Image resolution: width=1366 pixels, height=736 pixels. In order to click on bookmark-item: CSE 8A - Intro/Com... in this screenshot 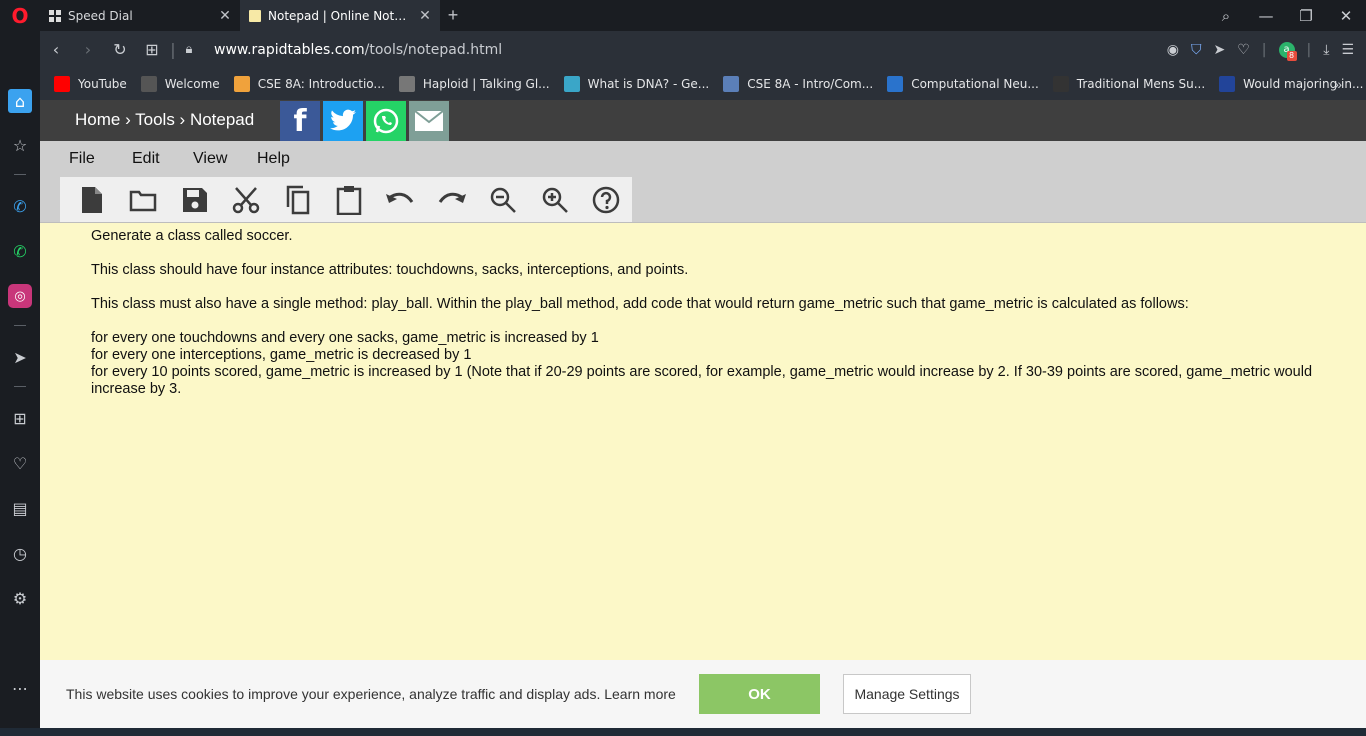, I will do `click(798, 84)`.